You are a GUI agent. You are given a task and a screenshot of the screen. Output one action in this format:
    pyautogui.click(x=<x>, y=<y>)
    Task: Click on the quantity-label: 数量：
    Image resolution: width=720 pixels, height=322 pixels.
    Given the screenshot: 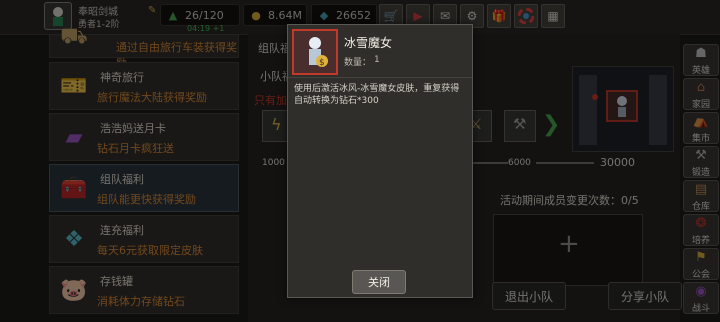 What is the action you would take?
    pyautogui.click(x=358, y=63)
    